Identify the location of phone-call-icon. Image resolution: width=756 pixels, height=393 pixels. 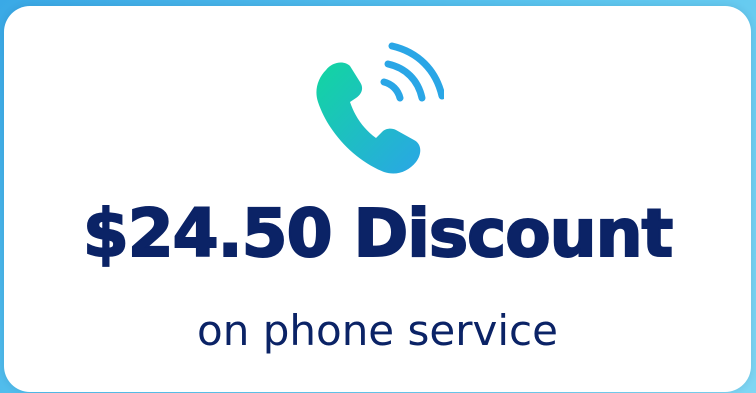
(374, 112).